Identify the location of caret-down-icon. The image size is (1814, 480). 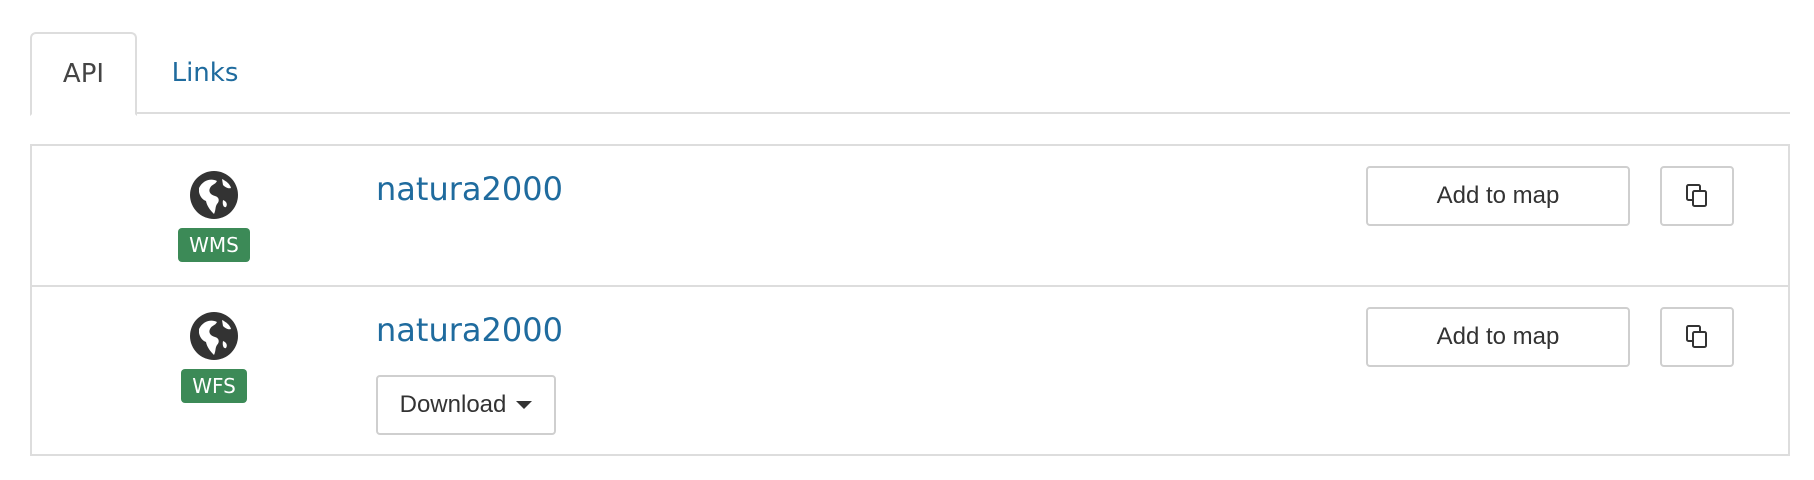
(524, 405).